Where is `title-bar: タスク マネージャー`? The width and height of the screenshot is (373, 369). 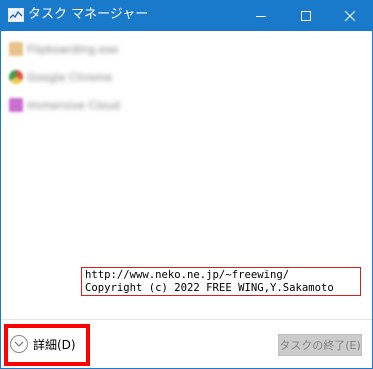 title-bar: タスク マネージャー is located at coordinates (186, 16).